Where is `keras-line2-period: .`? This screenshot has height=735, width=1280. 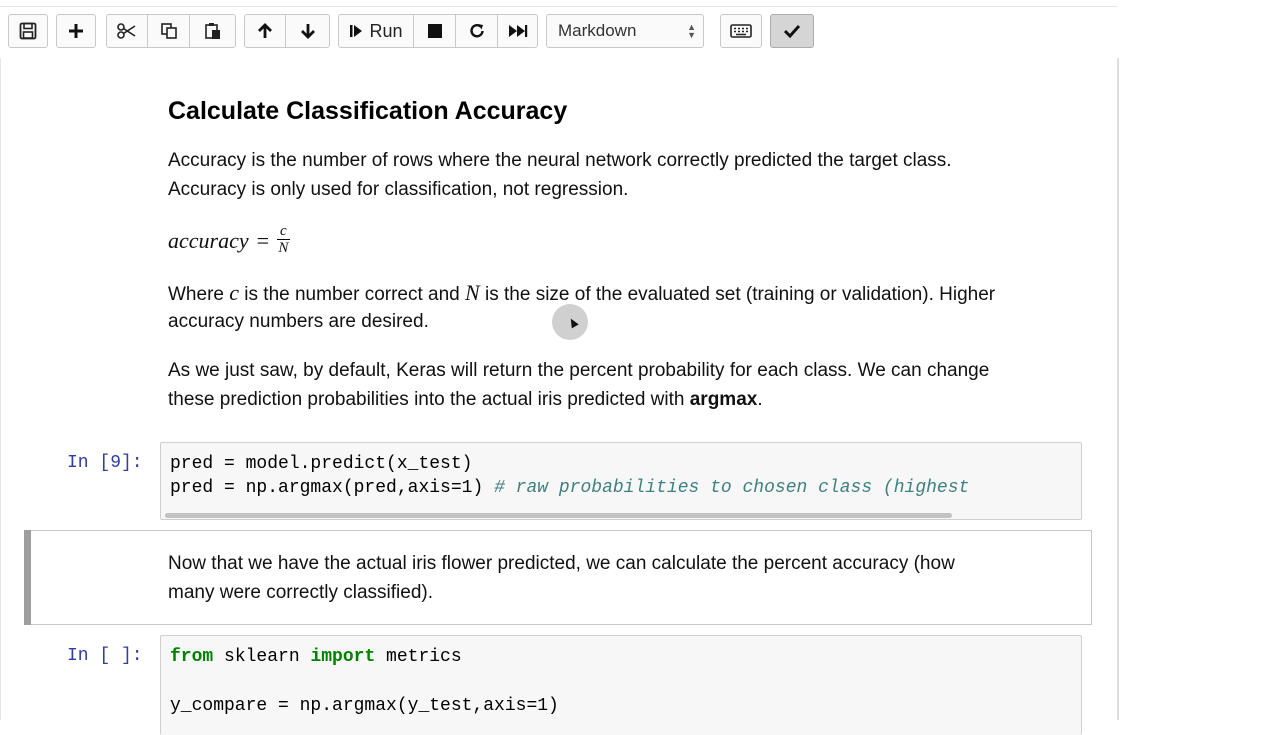
keras-line2-period: . is located at coordinates (760, 399).